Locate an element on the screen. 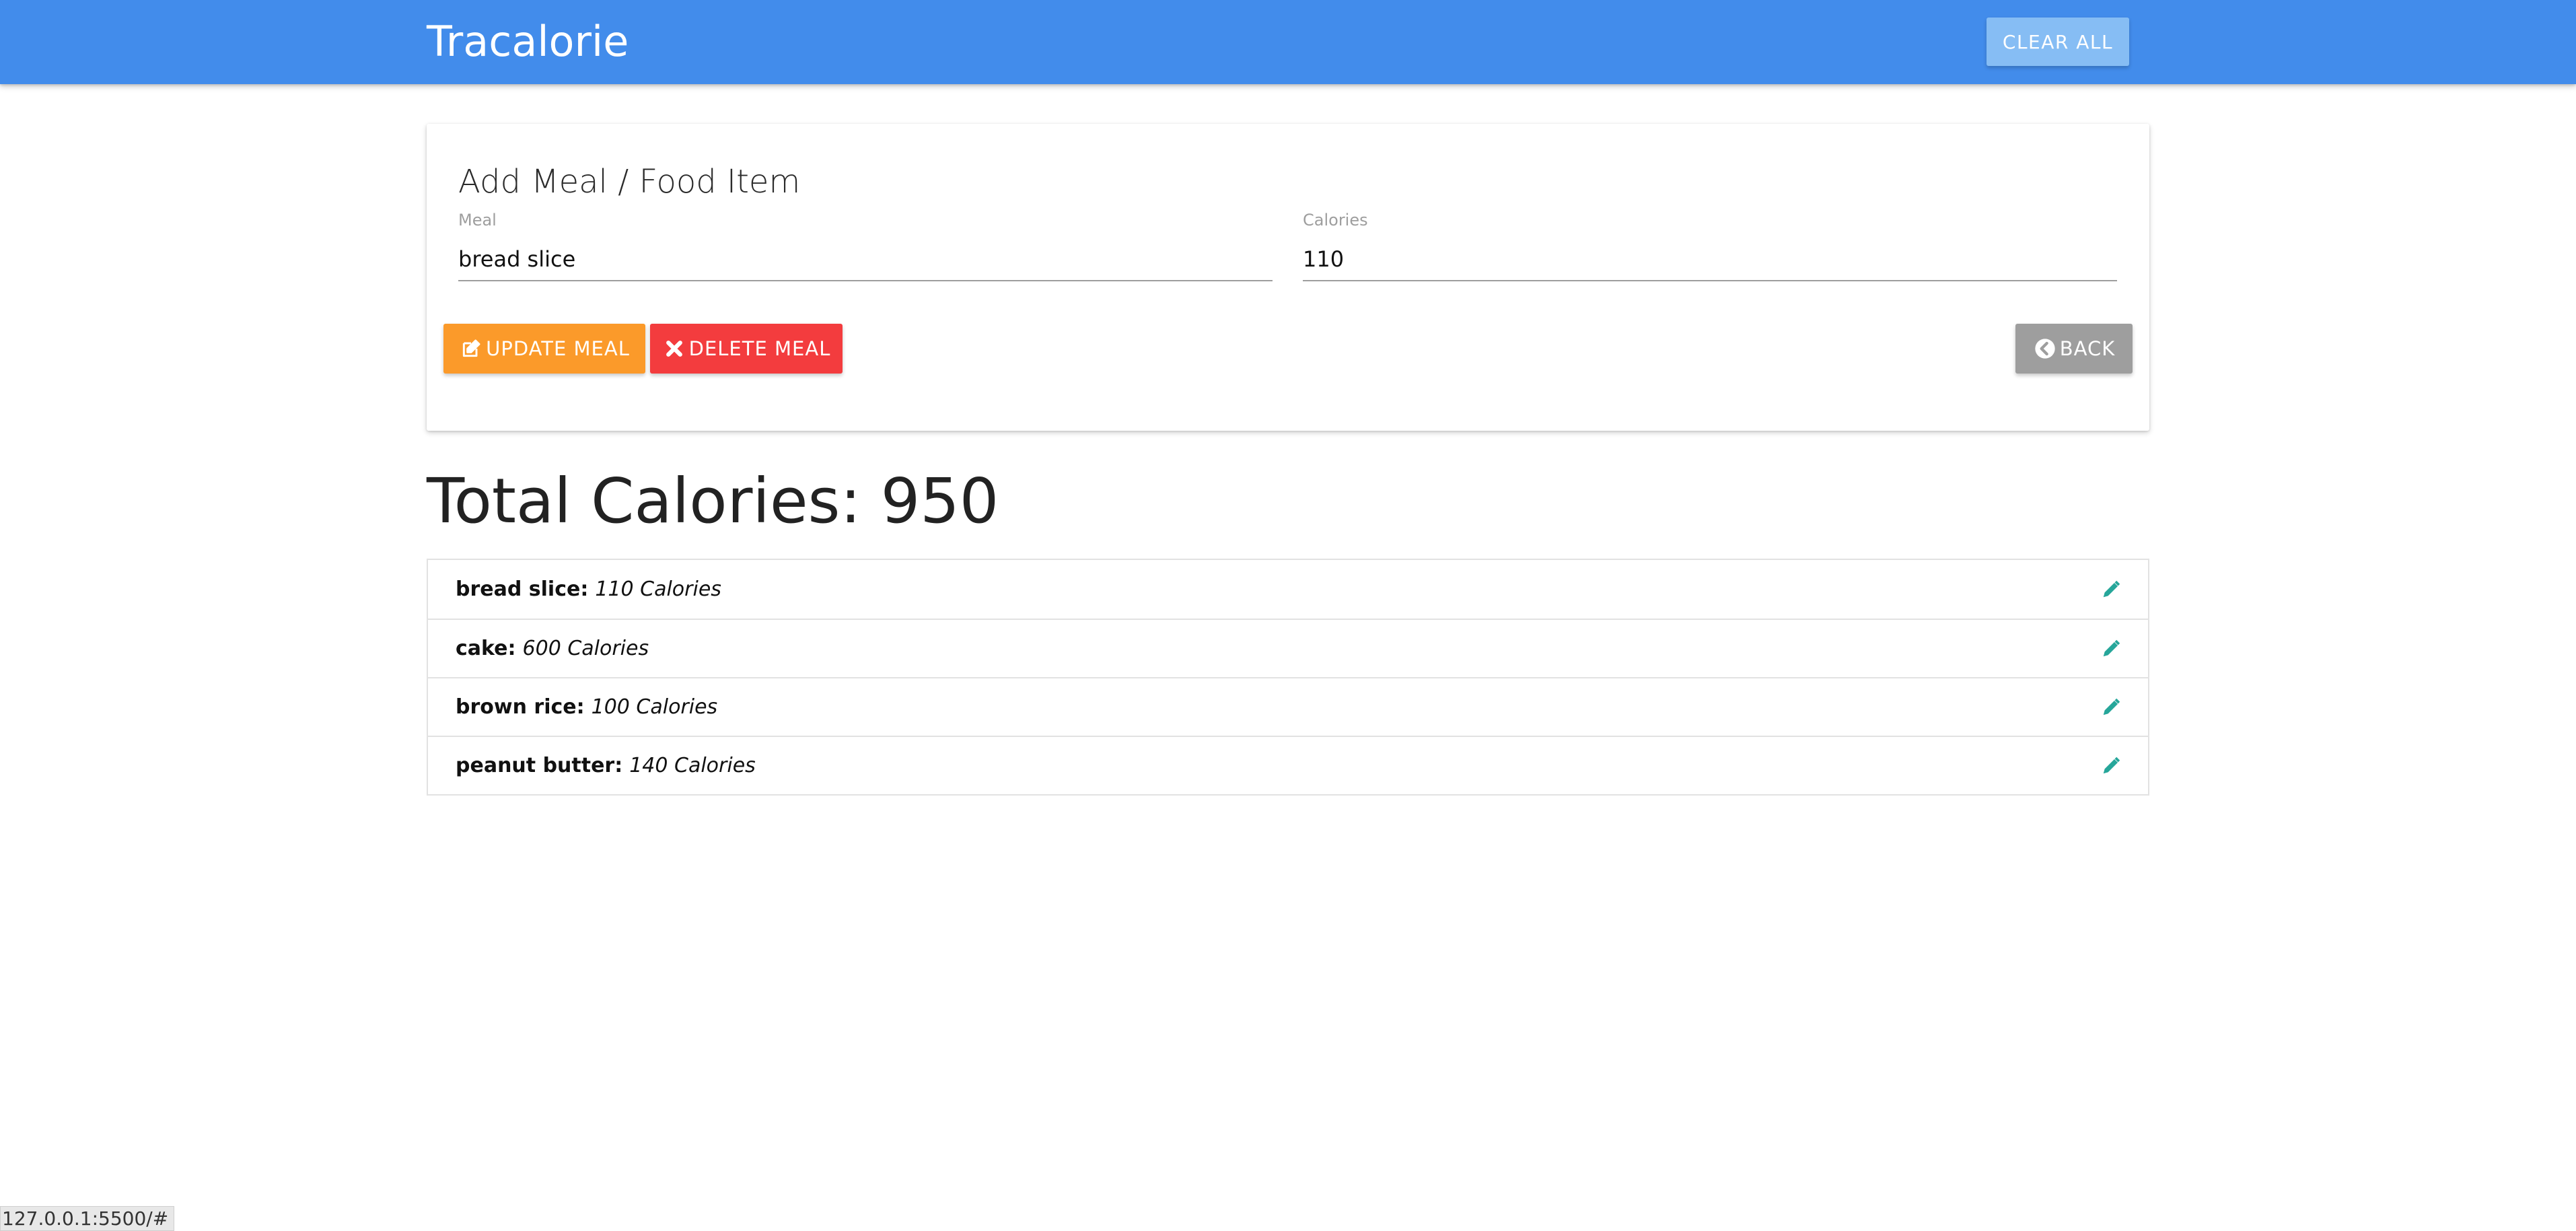 This screenshot has width=2576, height=1231. calories-field: Calories is located at coordinates (1710, 246).